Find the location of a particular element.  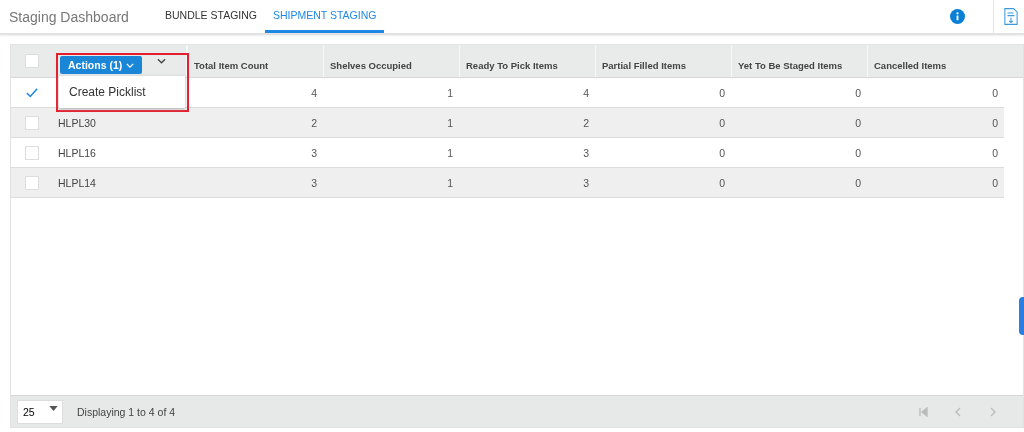

tab: SHIPMENT STAGING is located at coordinates (325, 16).